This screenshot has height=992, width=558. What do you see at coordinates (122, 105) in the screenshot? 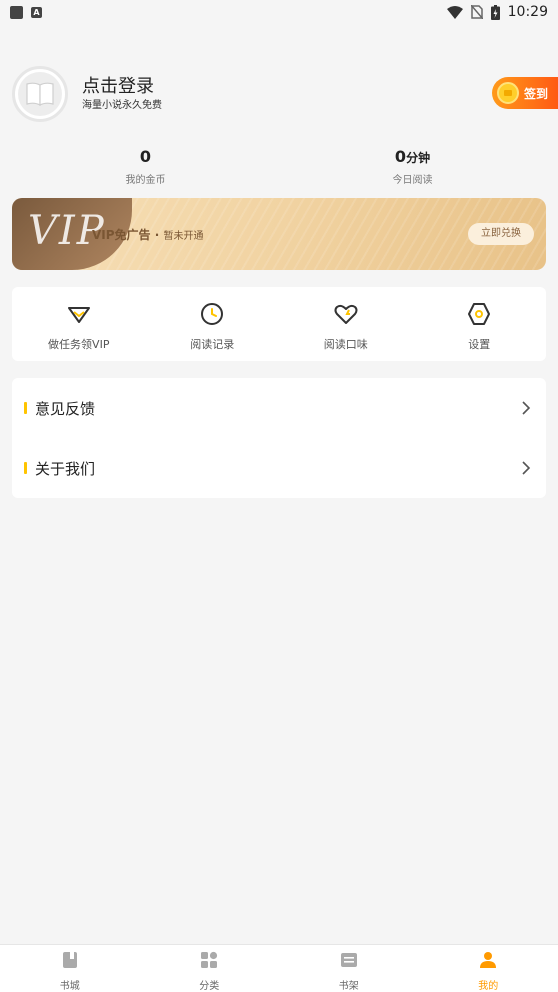
I see `login-subtitle: 海量小说永久免费` at bounding box center [122, 105].